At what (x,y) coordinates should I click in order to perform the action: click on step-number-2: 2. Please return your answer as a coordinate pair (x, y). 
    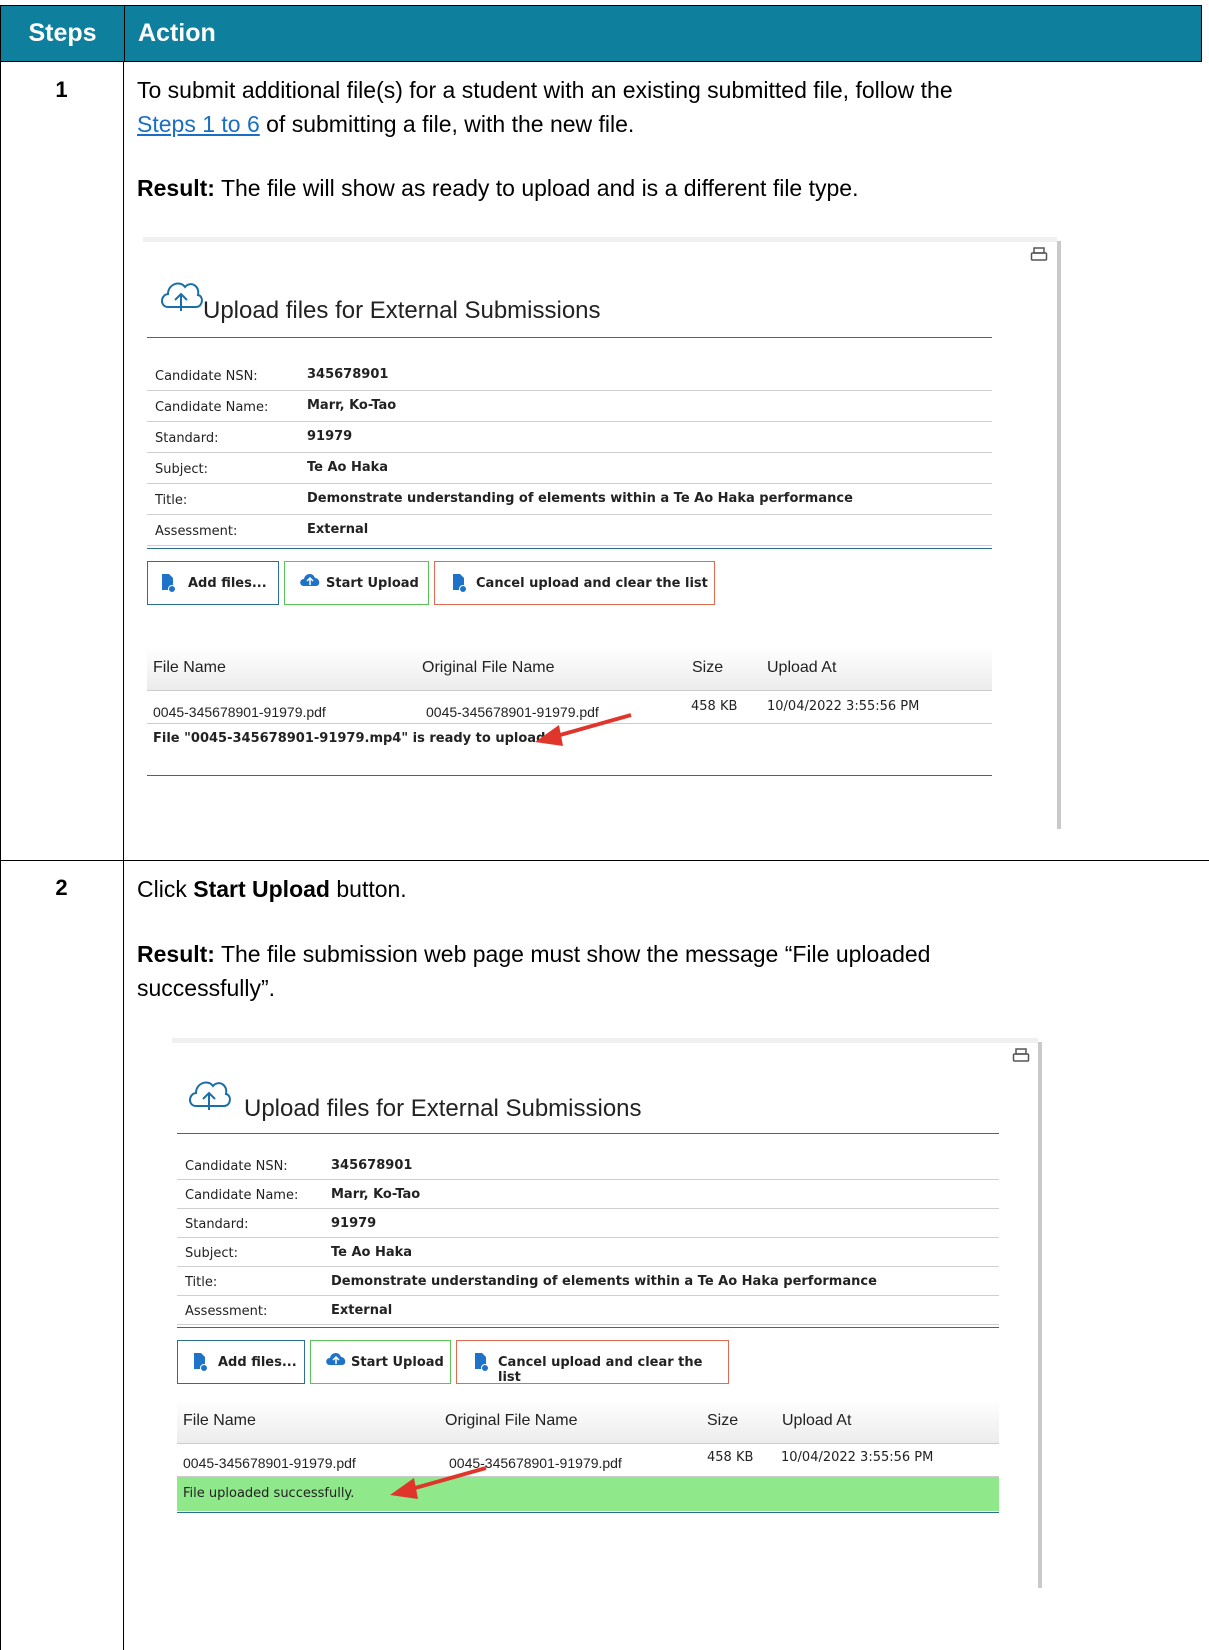
    Looking at the image, I should click on (61, 887).